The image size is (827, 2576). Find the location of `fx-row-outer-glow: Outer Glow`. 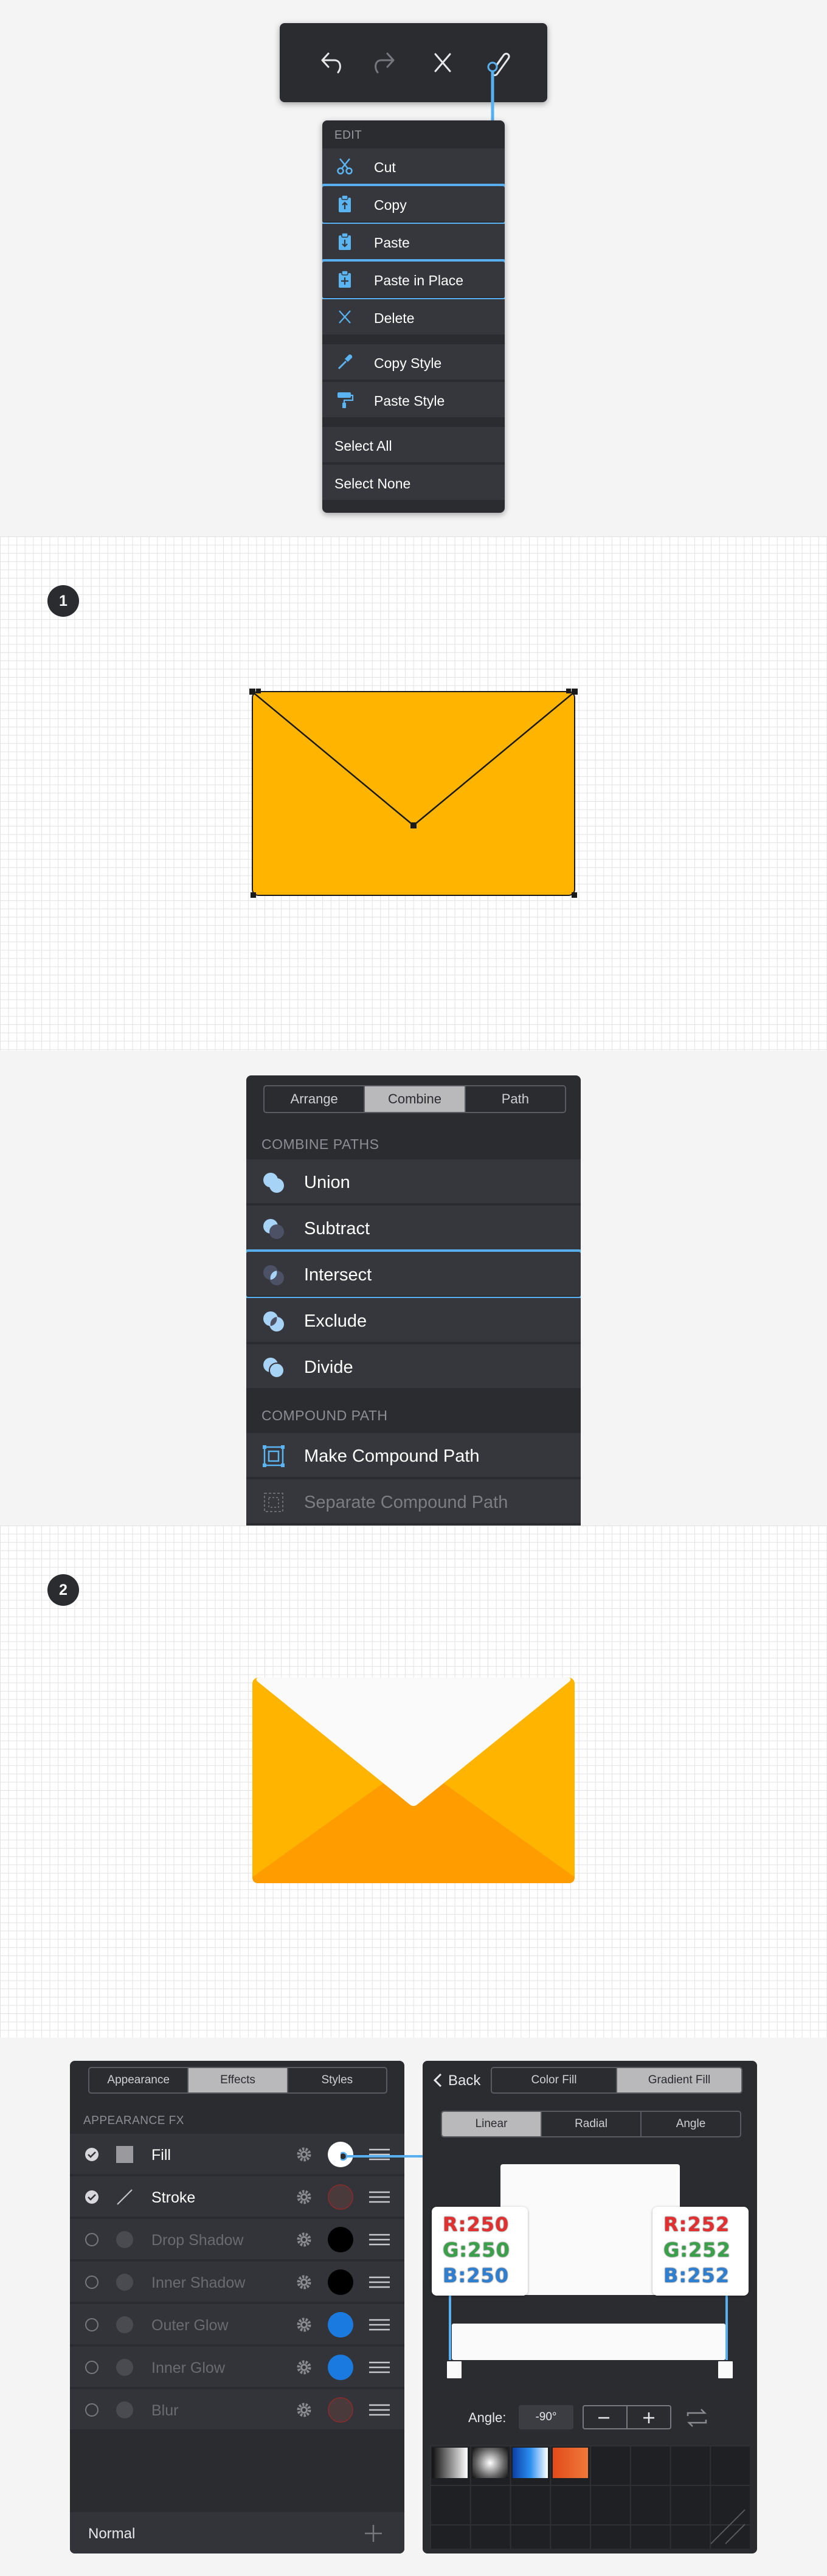

fx-row-outer-glow: Outer Glow is located at coordinates (237, 2324).